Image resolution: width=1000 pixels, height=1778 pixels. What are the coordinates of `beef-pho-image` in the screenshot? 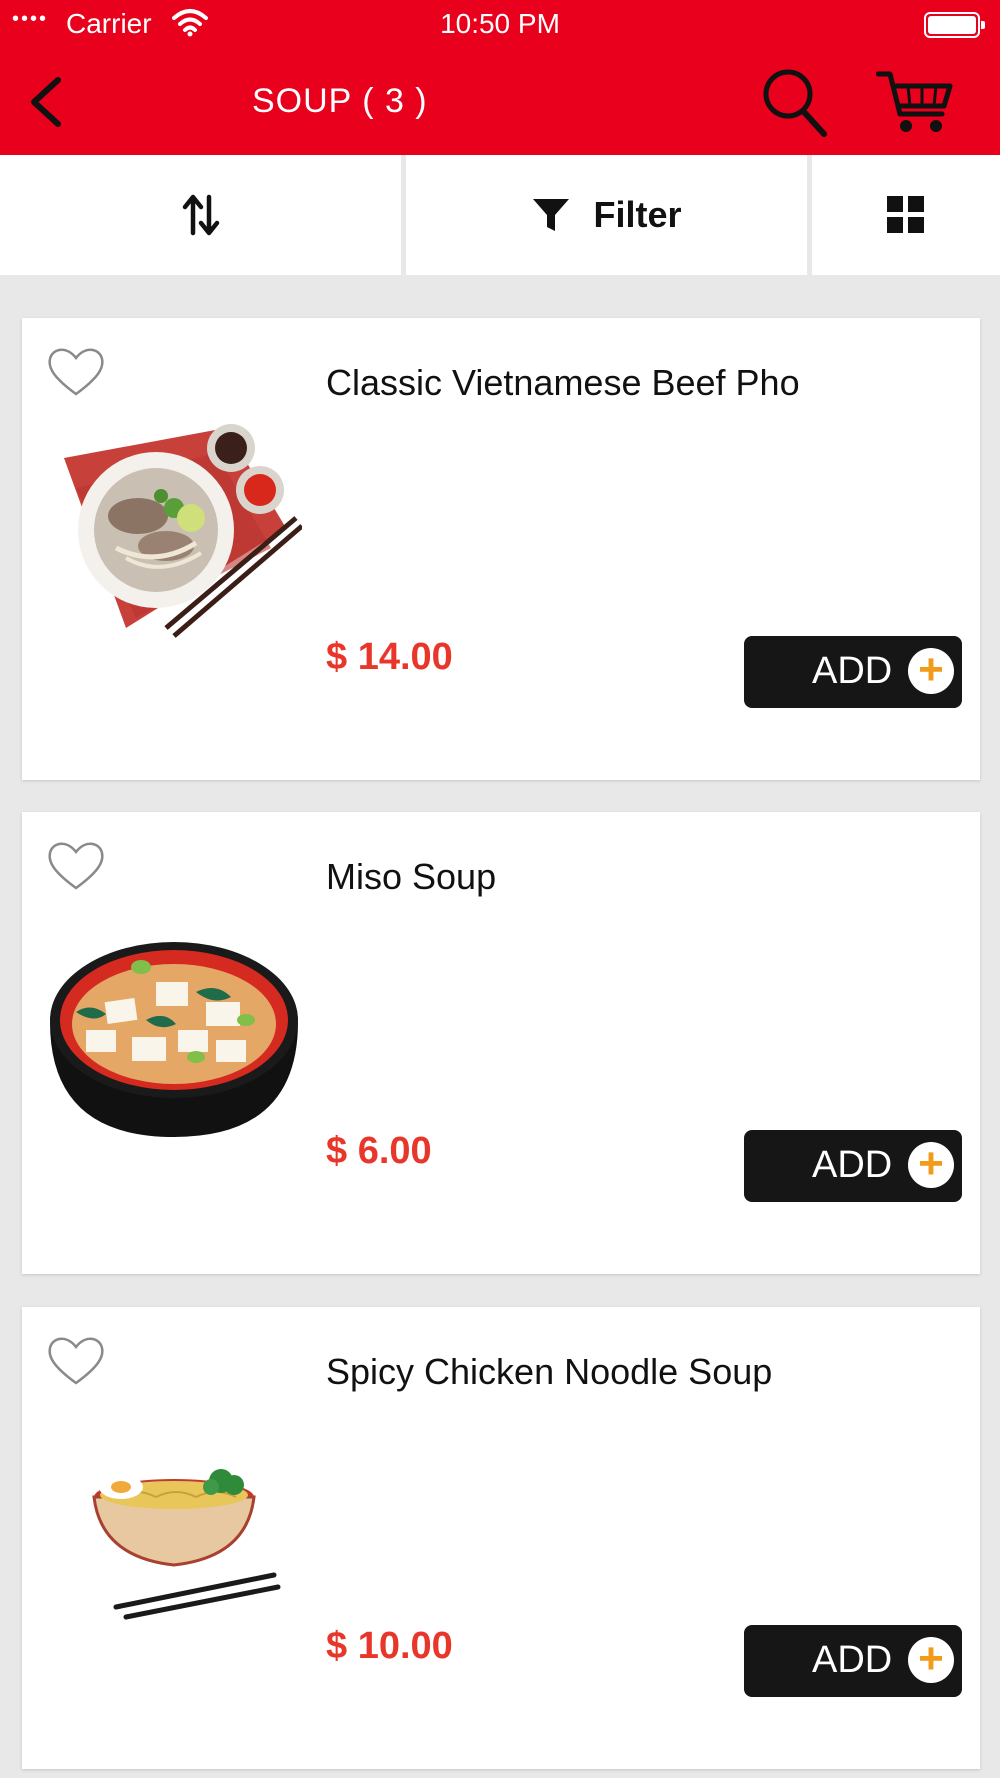 It's located at (183, 531).